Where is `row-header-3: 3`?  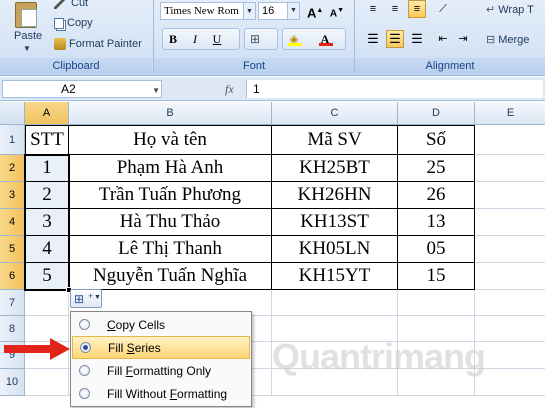 row-header-3: 3 is located at coordinates (12, 195).